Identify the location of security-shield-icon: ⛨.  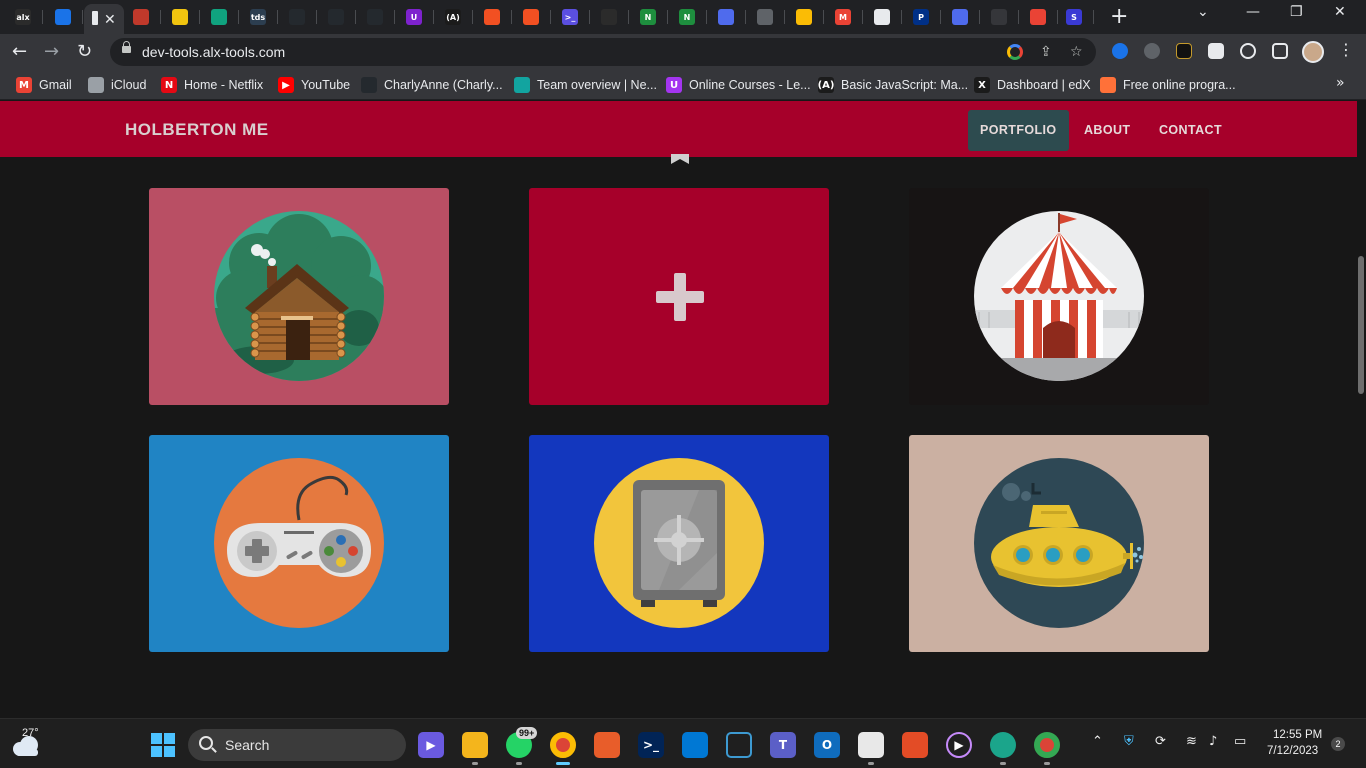
(1129, 741).